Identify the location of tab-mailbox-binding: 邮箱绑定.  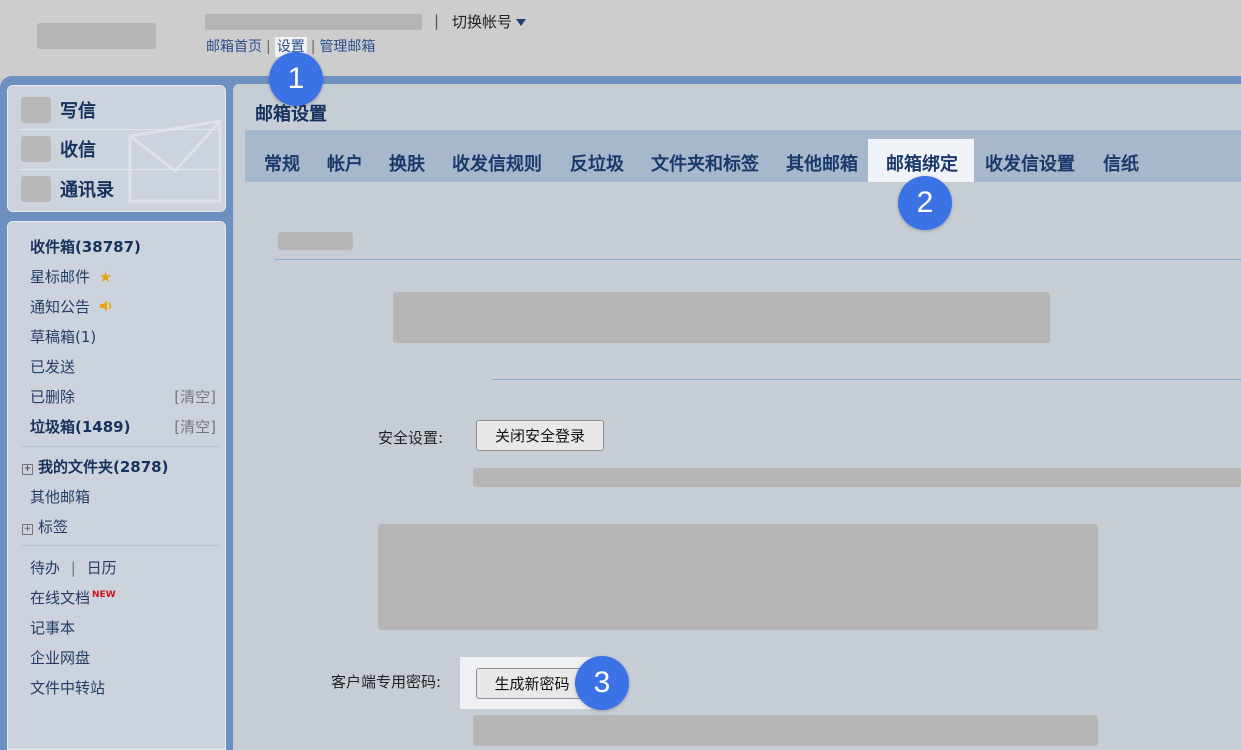
(922, 163).